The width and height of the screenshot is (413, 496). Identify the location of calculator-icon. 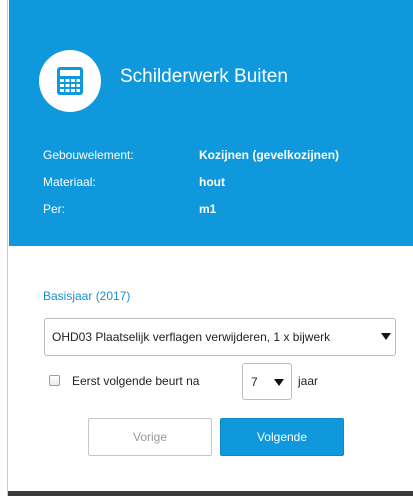
(70, 81).